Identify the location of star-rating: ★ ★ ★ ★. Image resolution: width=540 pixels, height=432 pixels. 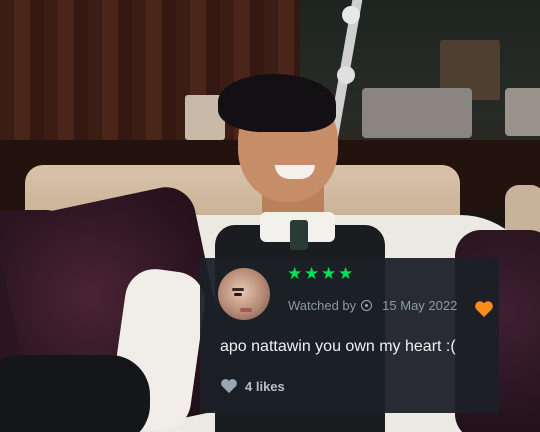
(320, 275).